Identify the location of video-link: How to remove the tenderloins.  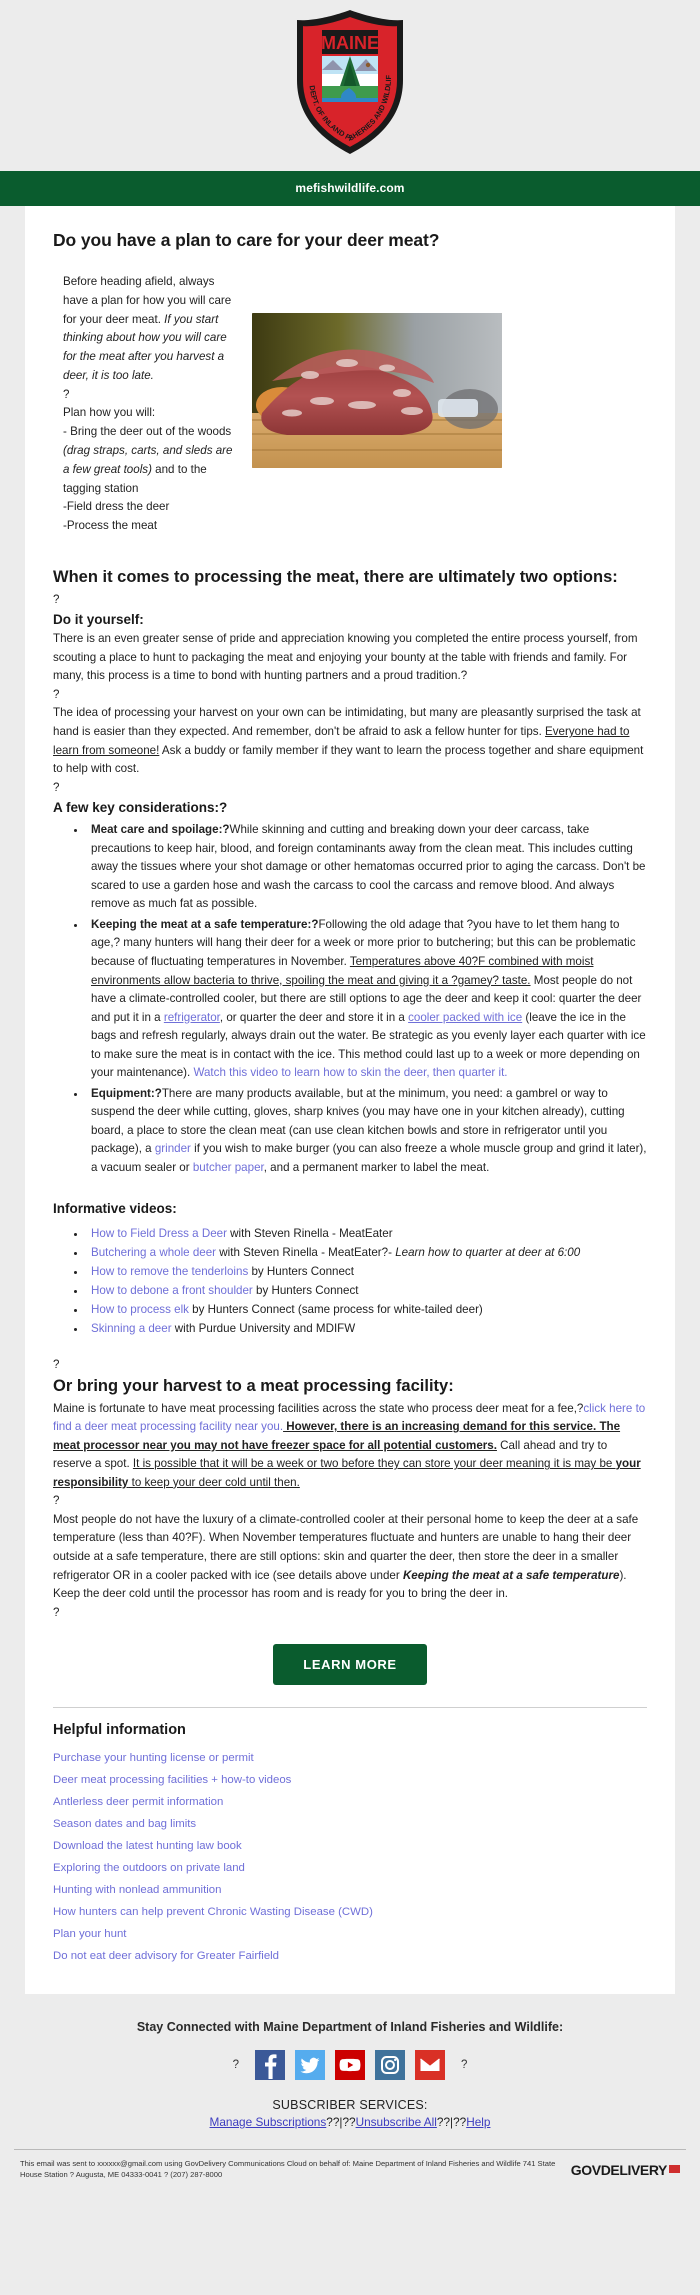
(169, 1271).